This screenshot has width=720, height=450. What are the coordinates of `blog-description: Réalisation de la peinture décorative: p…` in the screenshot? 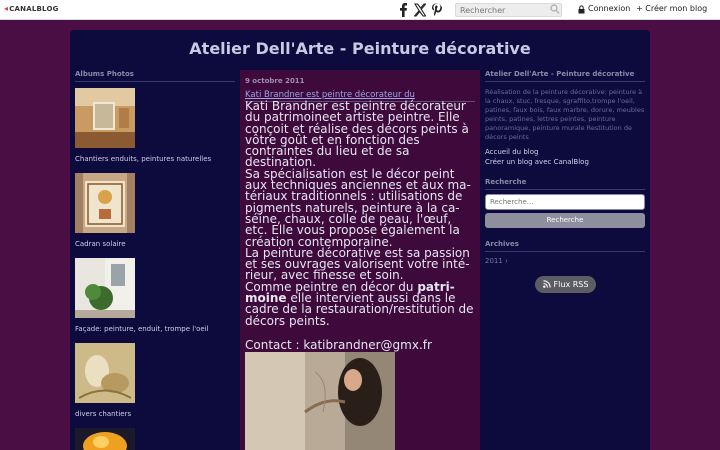 It's located at (565, 114).